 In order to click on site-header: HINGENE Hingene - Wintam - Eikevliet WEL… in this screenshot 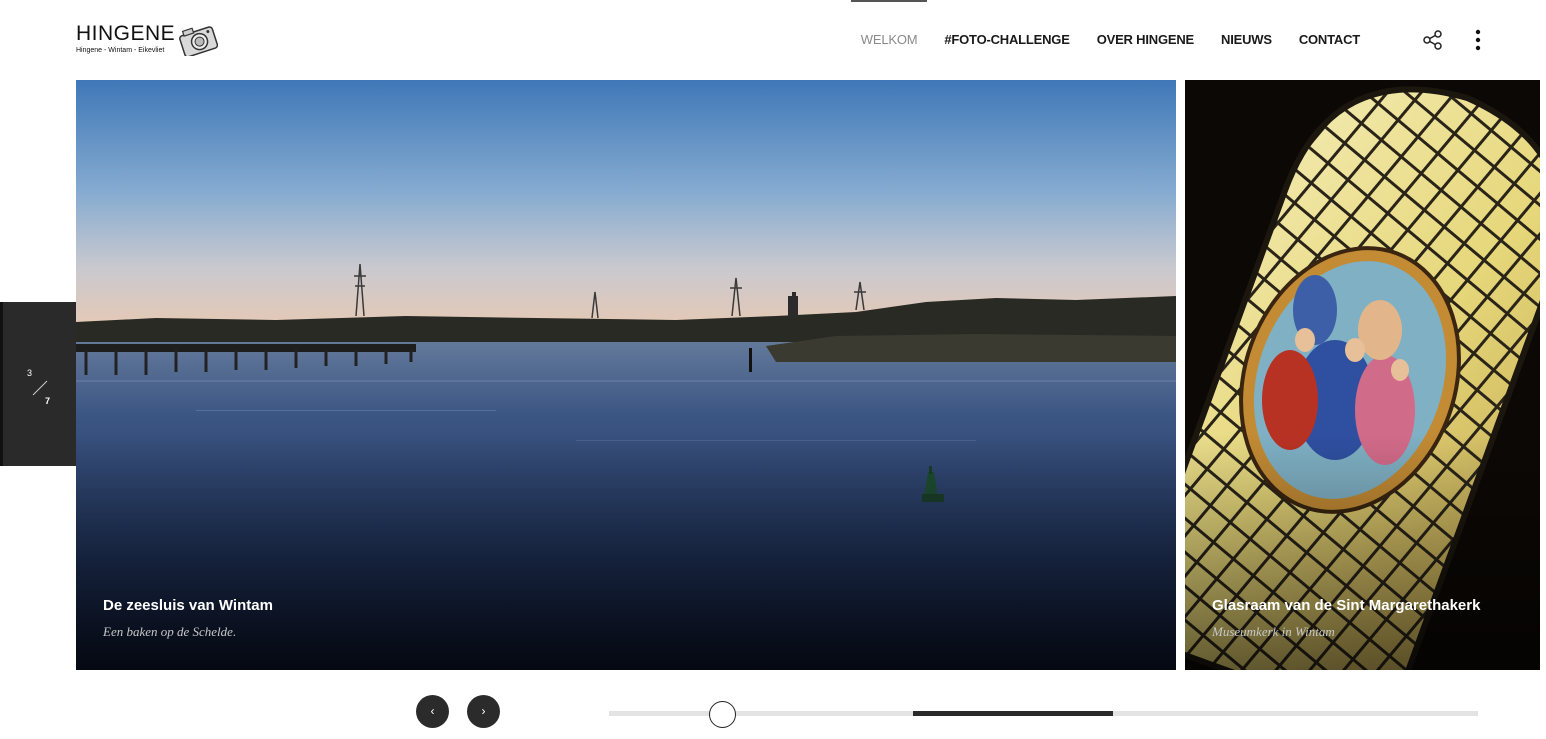, I will do `click(773, 40)`.